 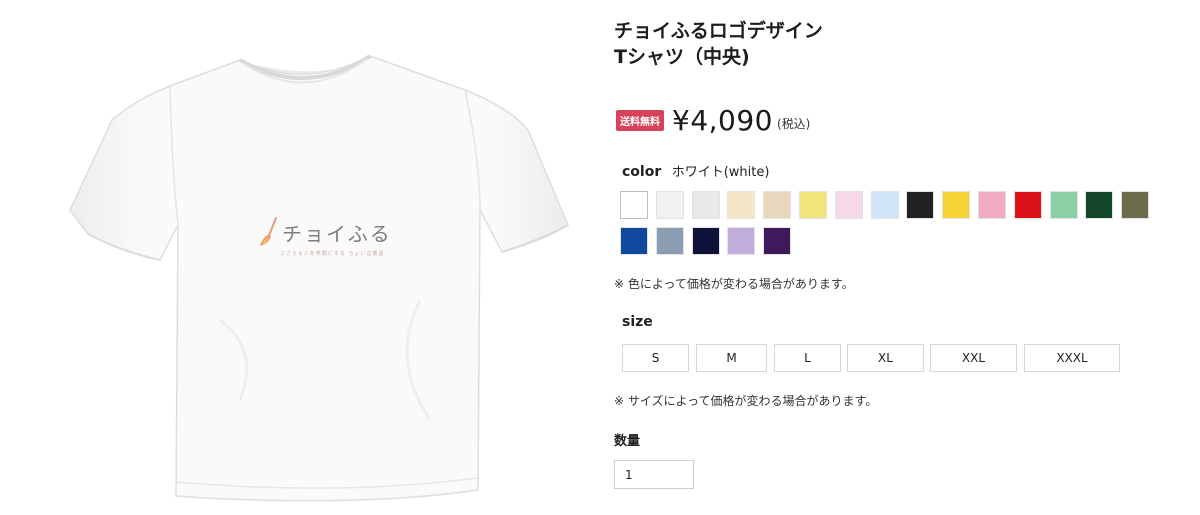 I want to click on color-swatch-pink, so click(x=992, y=205).